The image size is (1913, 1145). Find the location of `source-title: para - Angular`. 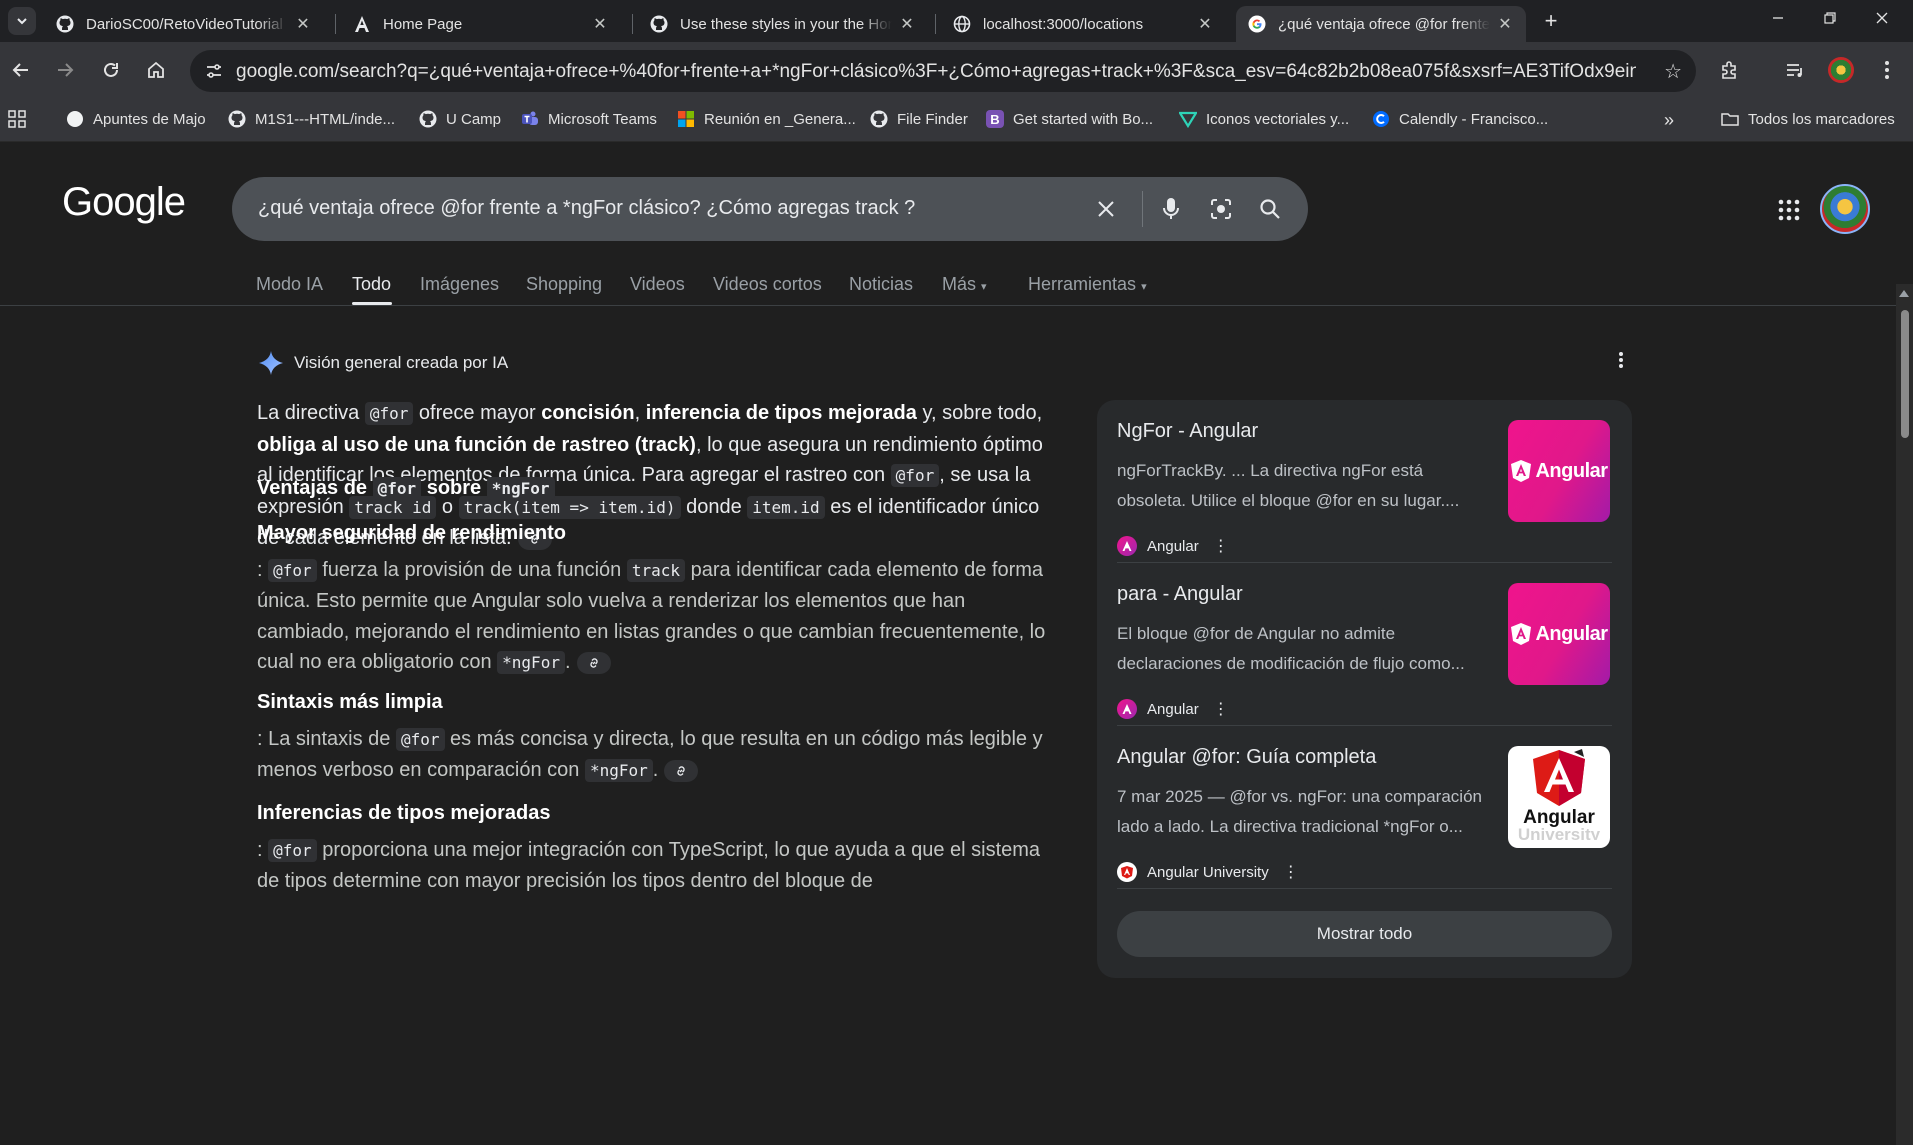

source-title: para - Angular is located at coordinates (1180, 594).